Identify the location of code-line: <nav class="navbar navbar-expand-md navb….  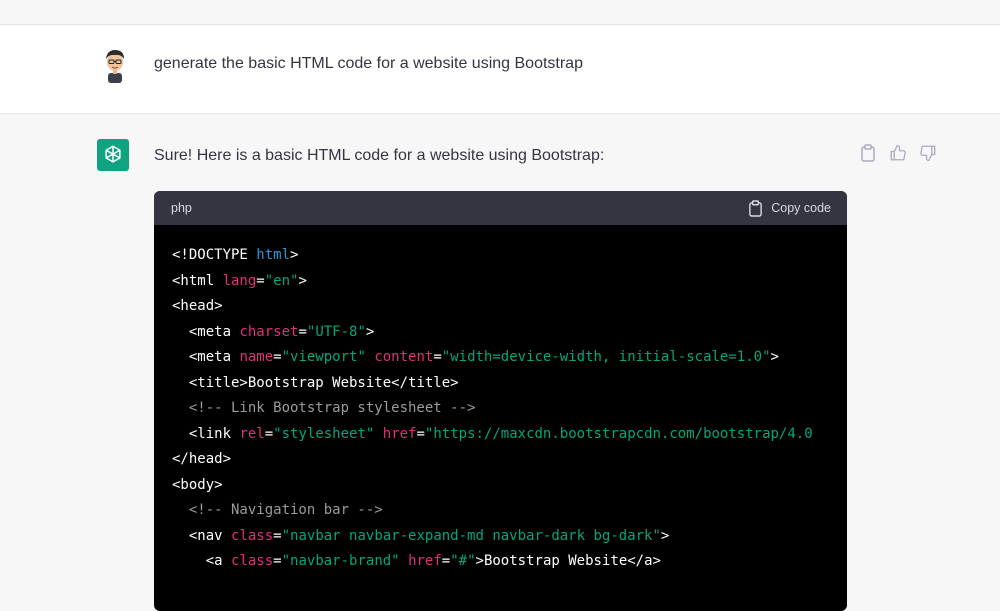
(509, 537).